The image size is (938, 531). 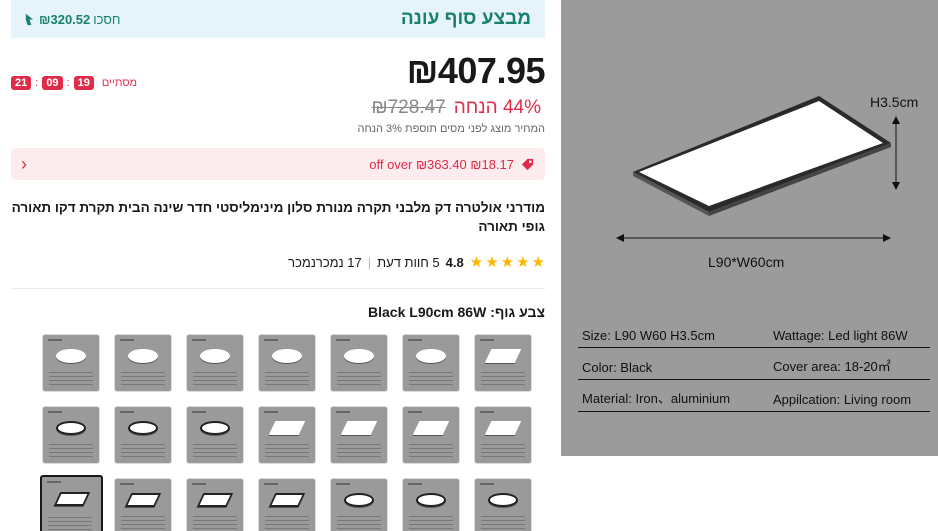 I want to click on trend-down-icon, so click(x=29, y=19).